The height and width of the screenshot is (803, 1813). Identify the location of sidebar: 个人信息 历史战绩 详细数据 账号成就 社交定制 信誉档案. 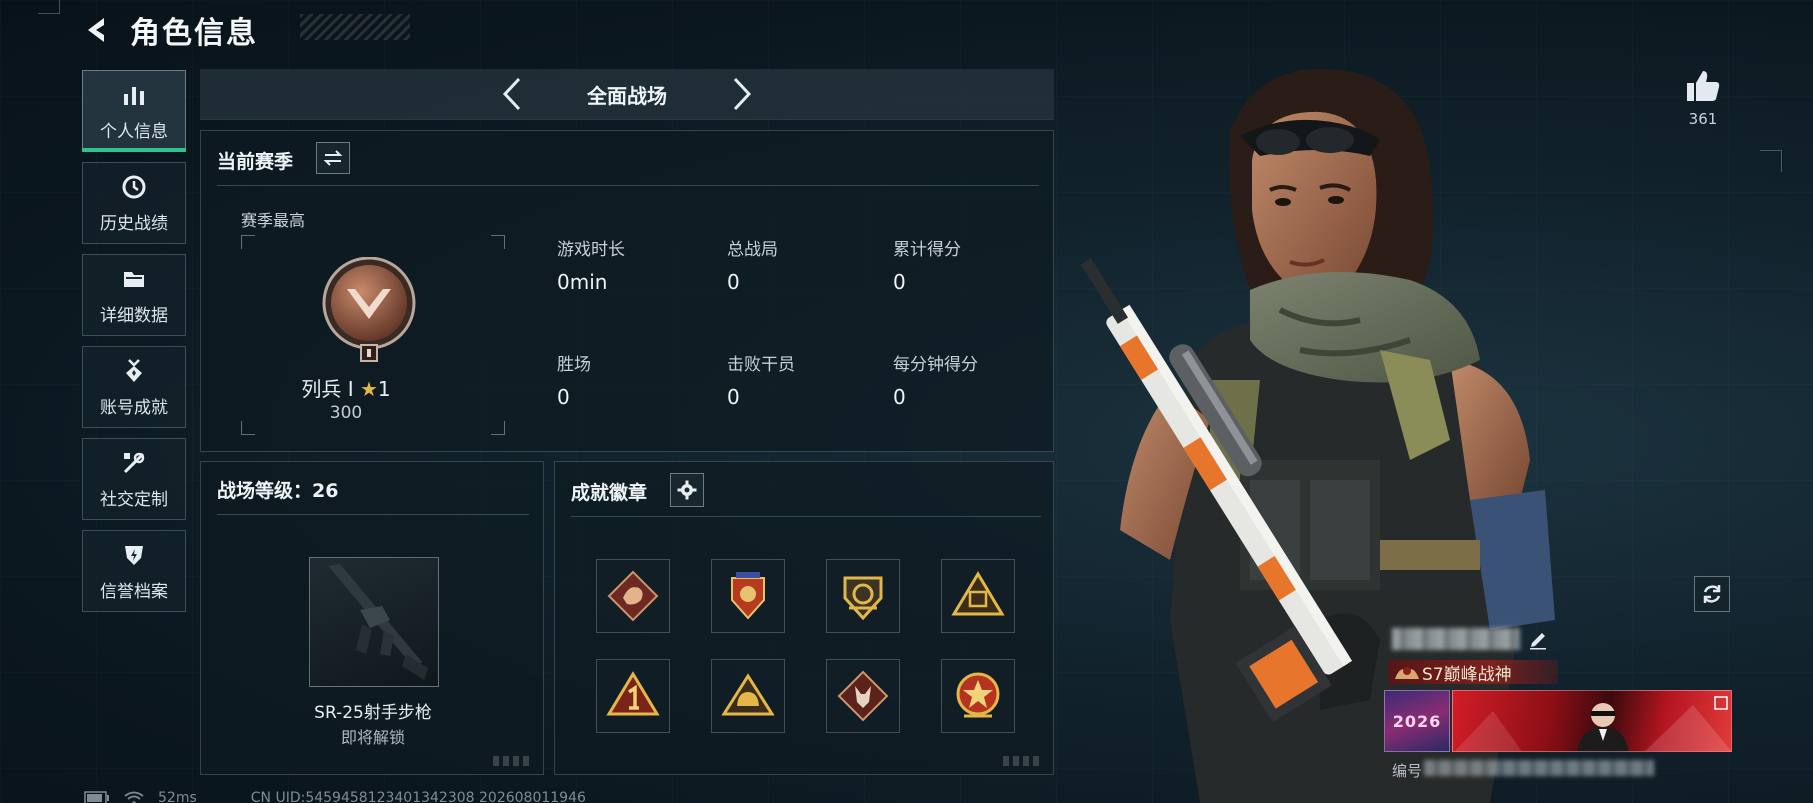
(134, 346).